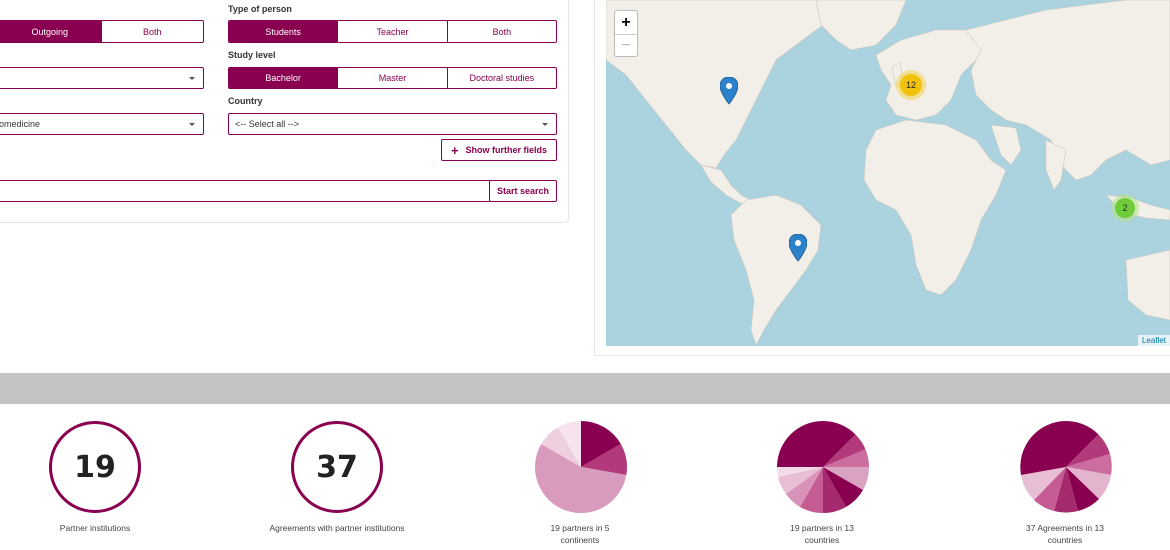 Image resolution: width=1170 pixels, height=550 pixels. What do you see at coordinates (523, 191) in the screenshot?
I see `start-search-button: Start search` at bounding box center [523, 191].